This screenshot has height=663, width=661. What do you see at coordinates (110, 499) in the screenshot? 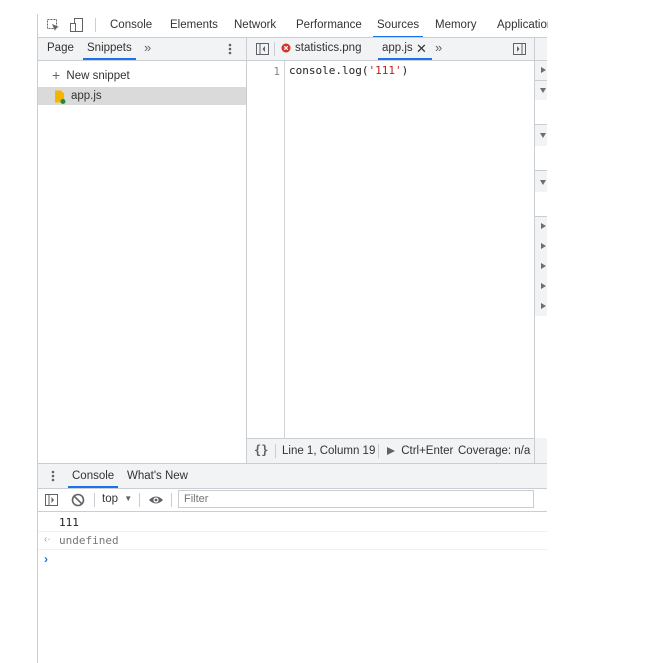
I see `context-label: top` at bounding box center [110, 499].